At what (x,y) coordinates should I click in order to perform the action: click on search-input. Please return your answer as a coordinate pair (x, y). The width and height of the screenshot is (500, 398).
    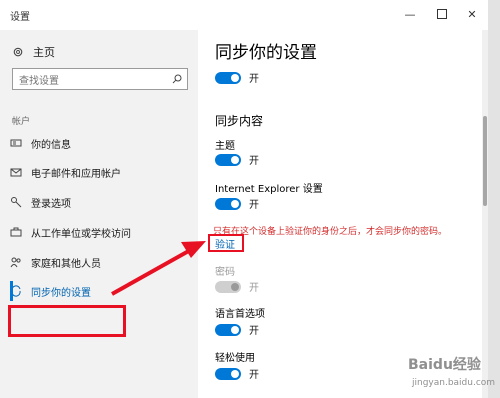
    Looking at the image, I should click on (91, 81).